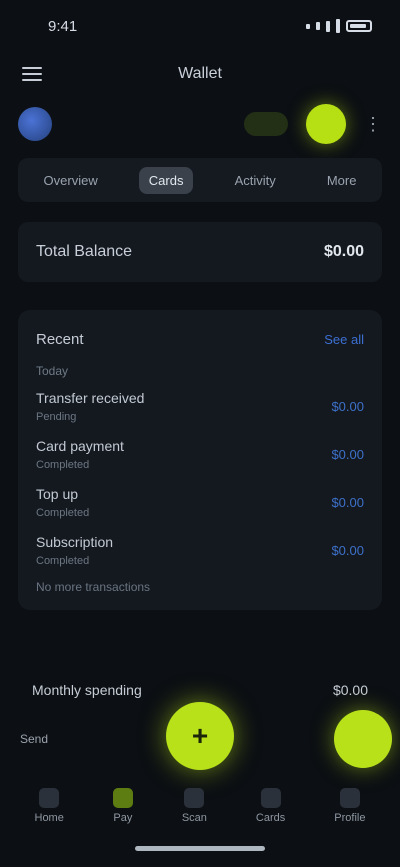 The width and height of the screenshot is (400, 867). Describe the element at coordinates (34, 739) in the screenshot. I see `send-label: Send` at that location.